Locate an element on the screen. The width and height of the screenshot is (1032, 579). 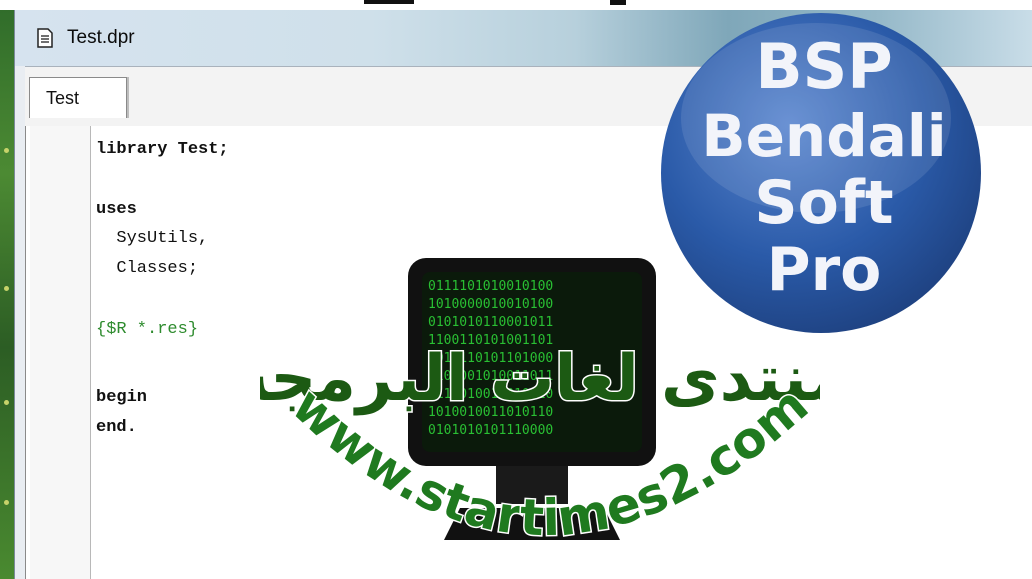
svg-text: 1010000010010100 is located at coordinates (490, 304).